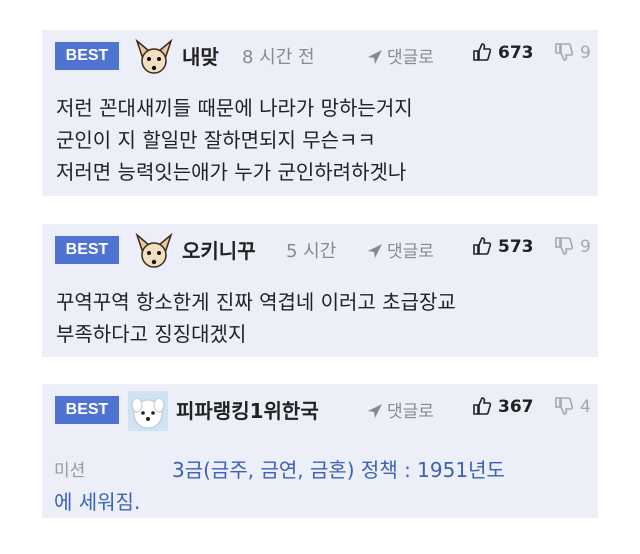 The width and height of the screenshot is (640, 554). I want to click on like-button: 673, so click(503, 52).